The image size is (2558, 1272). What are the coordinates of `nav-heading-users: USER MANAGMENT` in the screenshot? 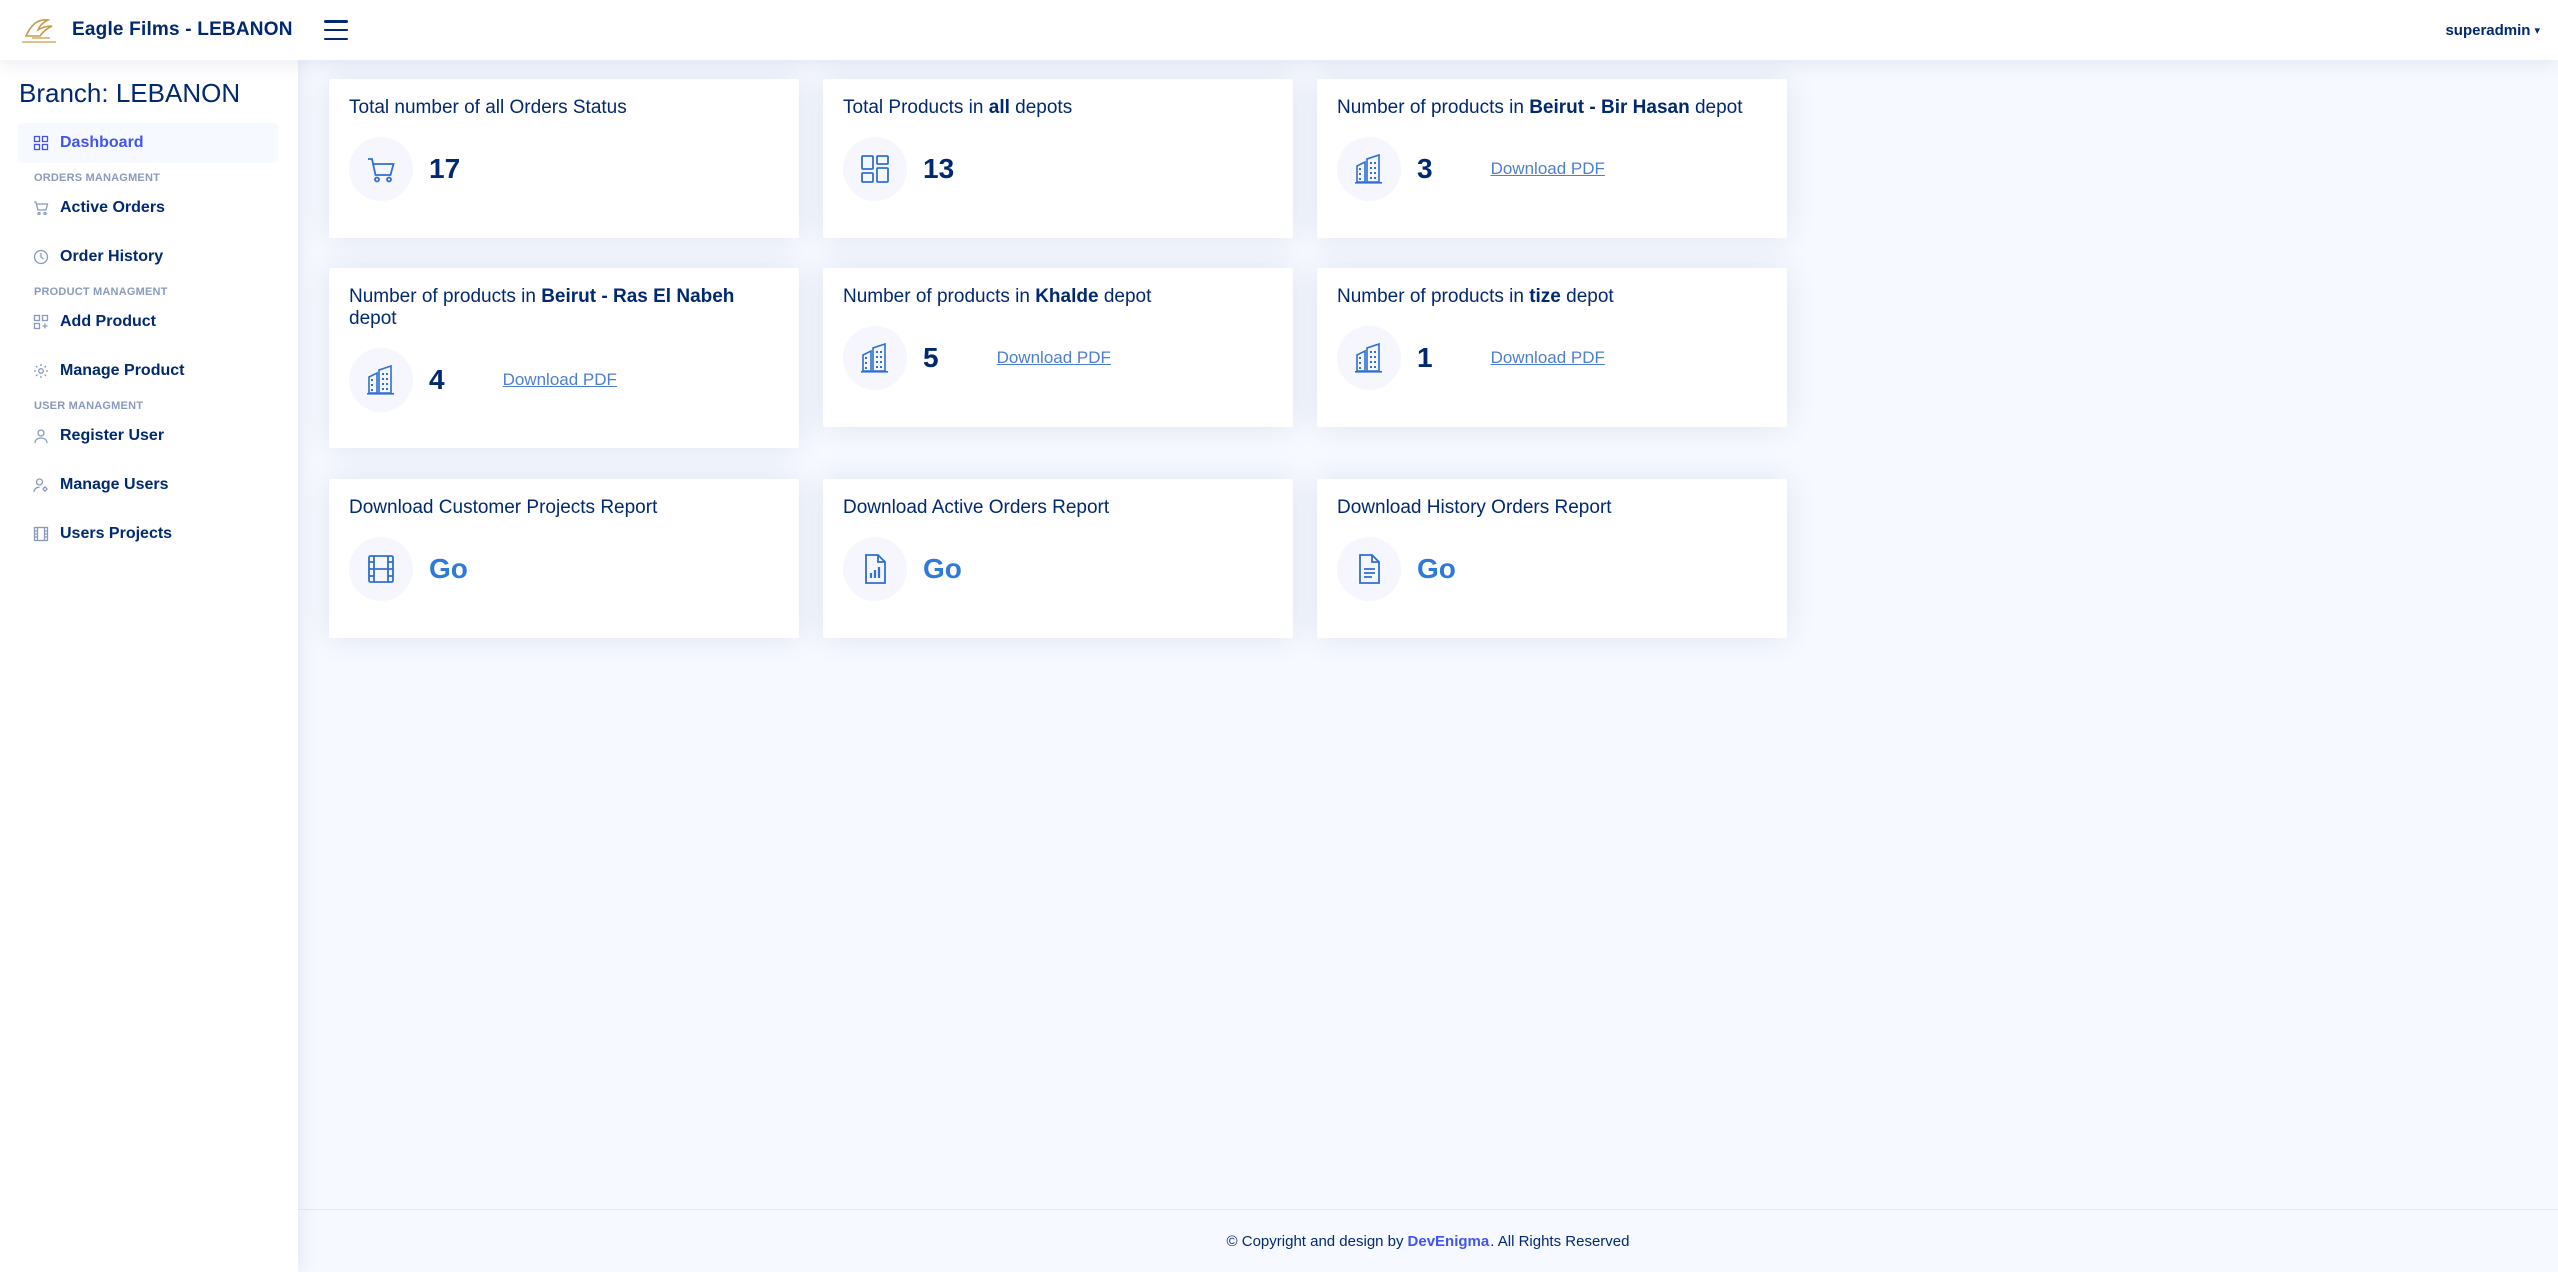 It's located at (89, 406).